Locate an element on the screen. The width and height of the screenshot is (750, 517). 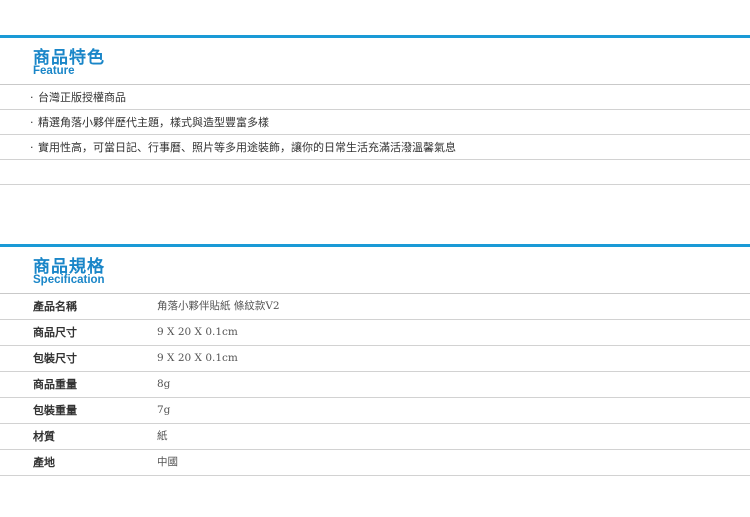
spec-header: 商品規格 Specification is located at coordinates (375, 270).